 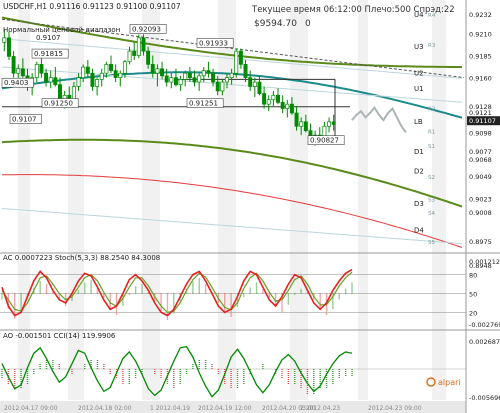 I want to click on level-label: D2, so click(x=419, y=171).